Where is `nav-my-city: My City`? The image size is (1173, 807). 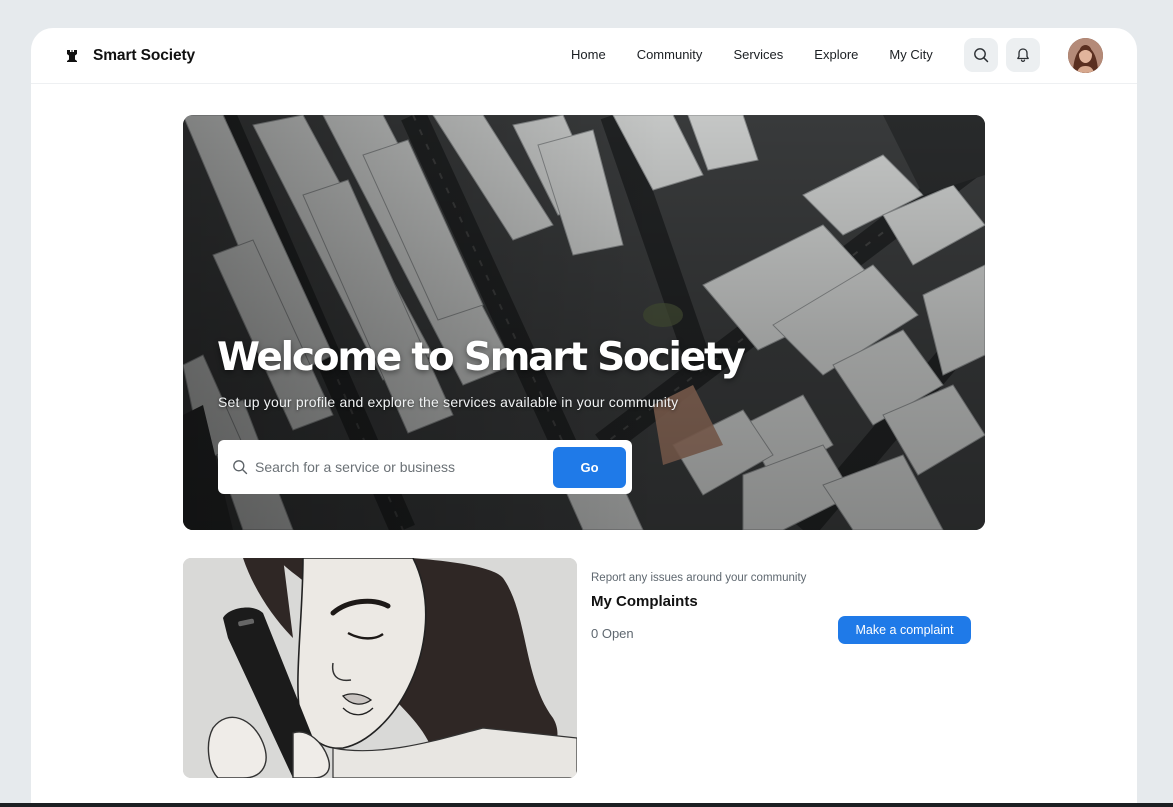 nav-my-city: My City is located at coordinates (910, 54).